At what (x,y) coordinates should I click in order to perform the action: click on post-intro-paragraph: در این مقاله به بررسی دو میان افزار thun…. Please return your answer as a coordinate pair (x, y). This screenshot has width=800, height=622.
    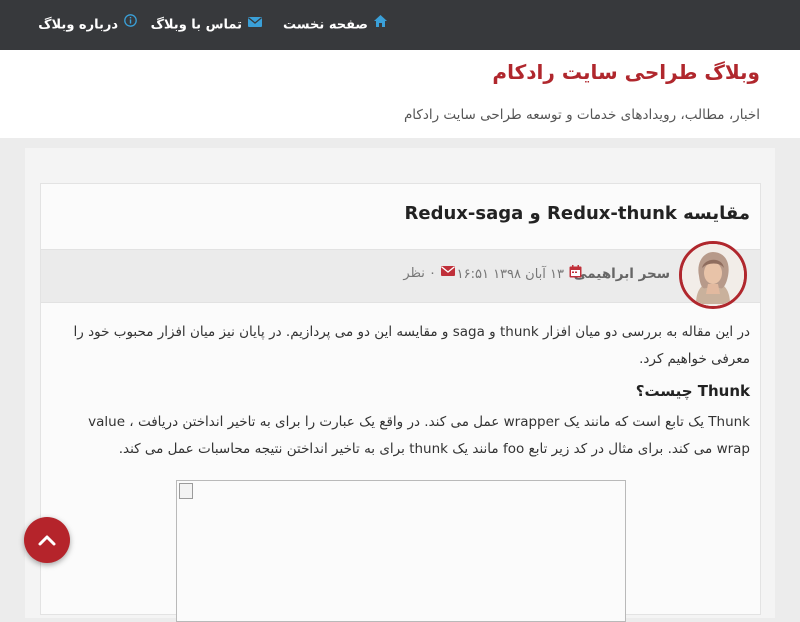
    Looking at the image, I should click on (411, 345).